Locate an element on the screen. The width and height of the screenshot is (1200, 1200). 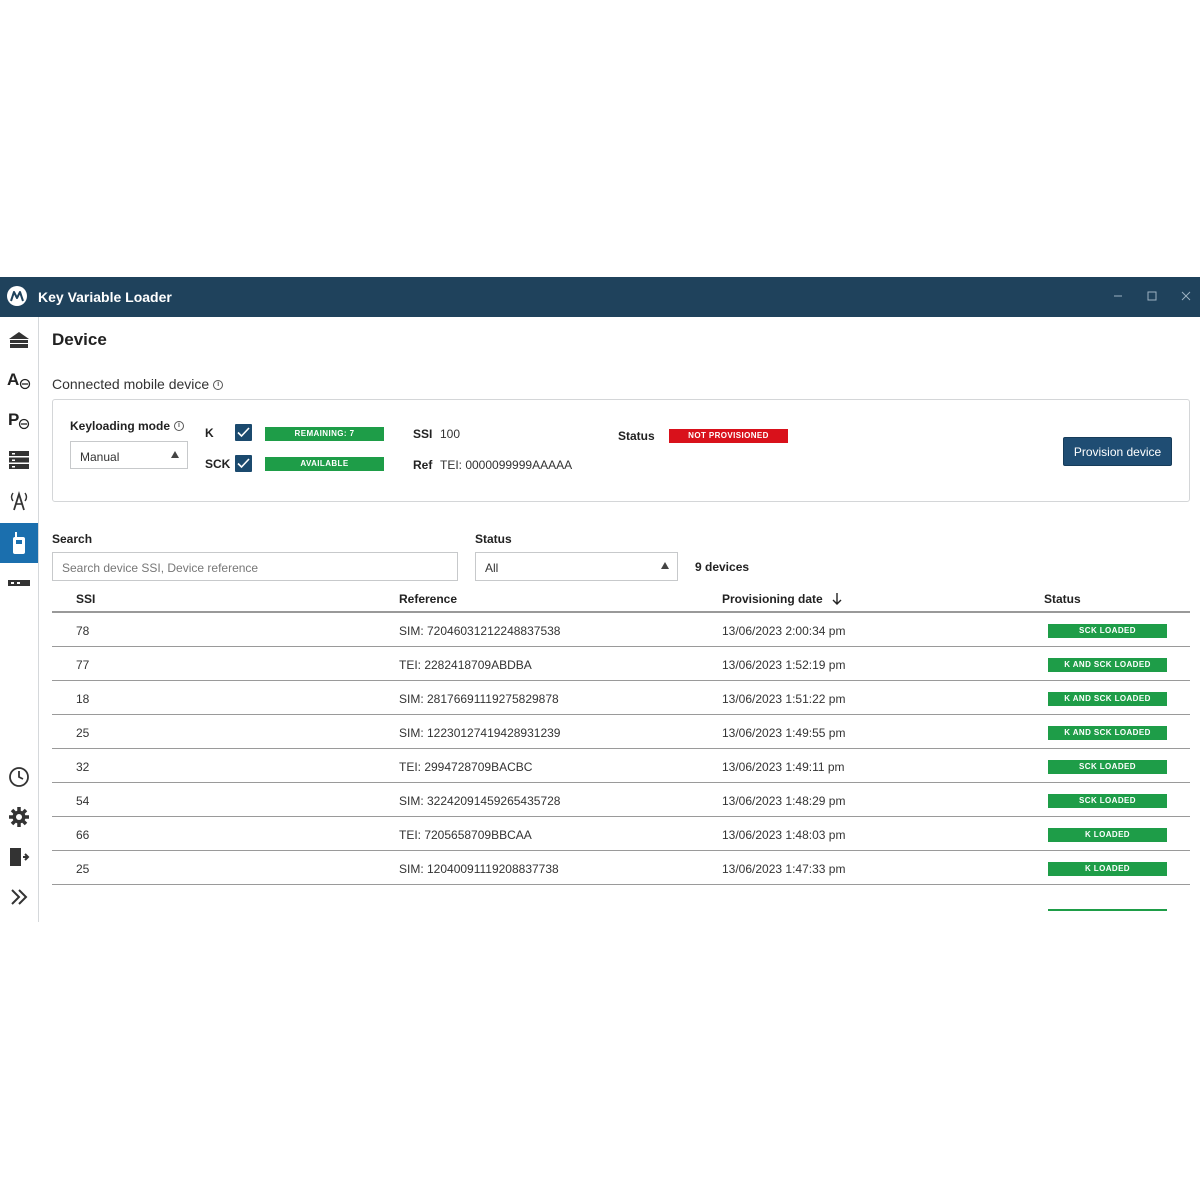
history-clock-icon is located at coordinates (19, 777).